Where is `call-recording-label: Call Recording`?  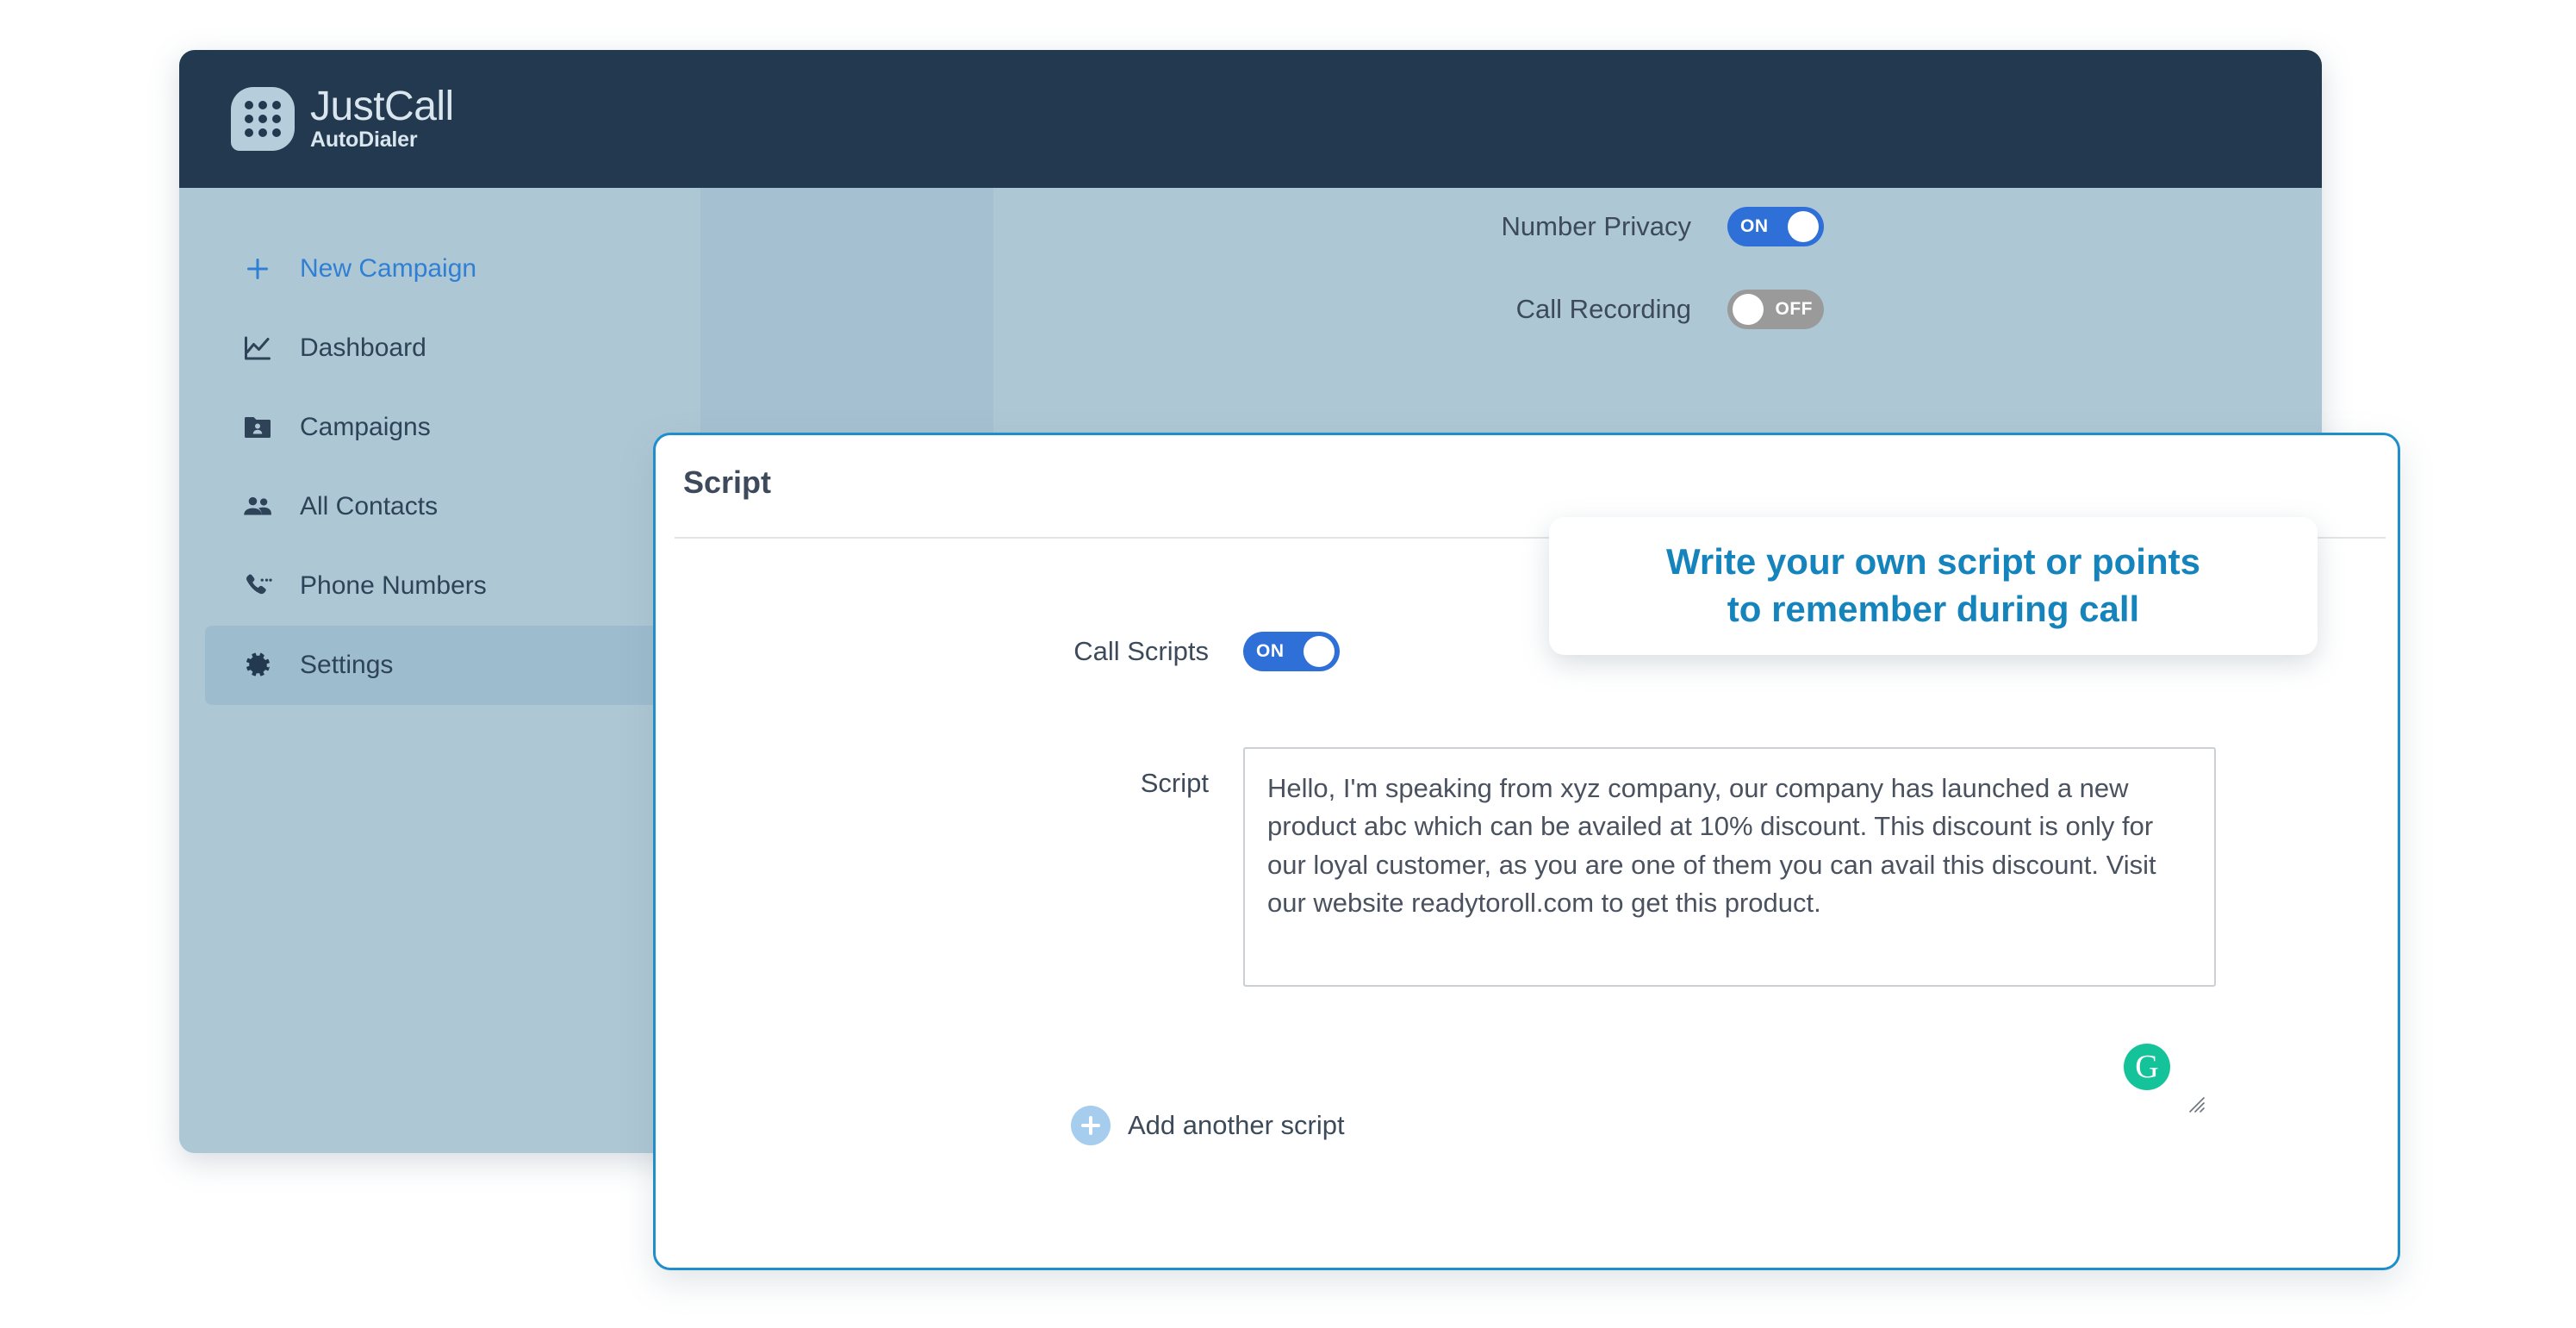 call-recording-label: Call Recording is located at coordinates (1603, 309).